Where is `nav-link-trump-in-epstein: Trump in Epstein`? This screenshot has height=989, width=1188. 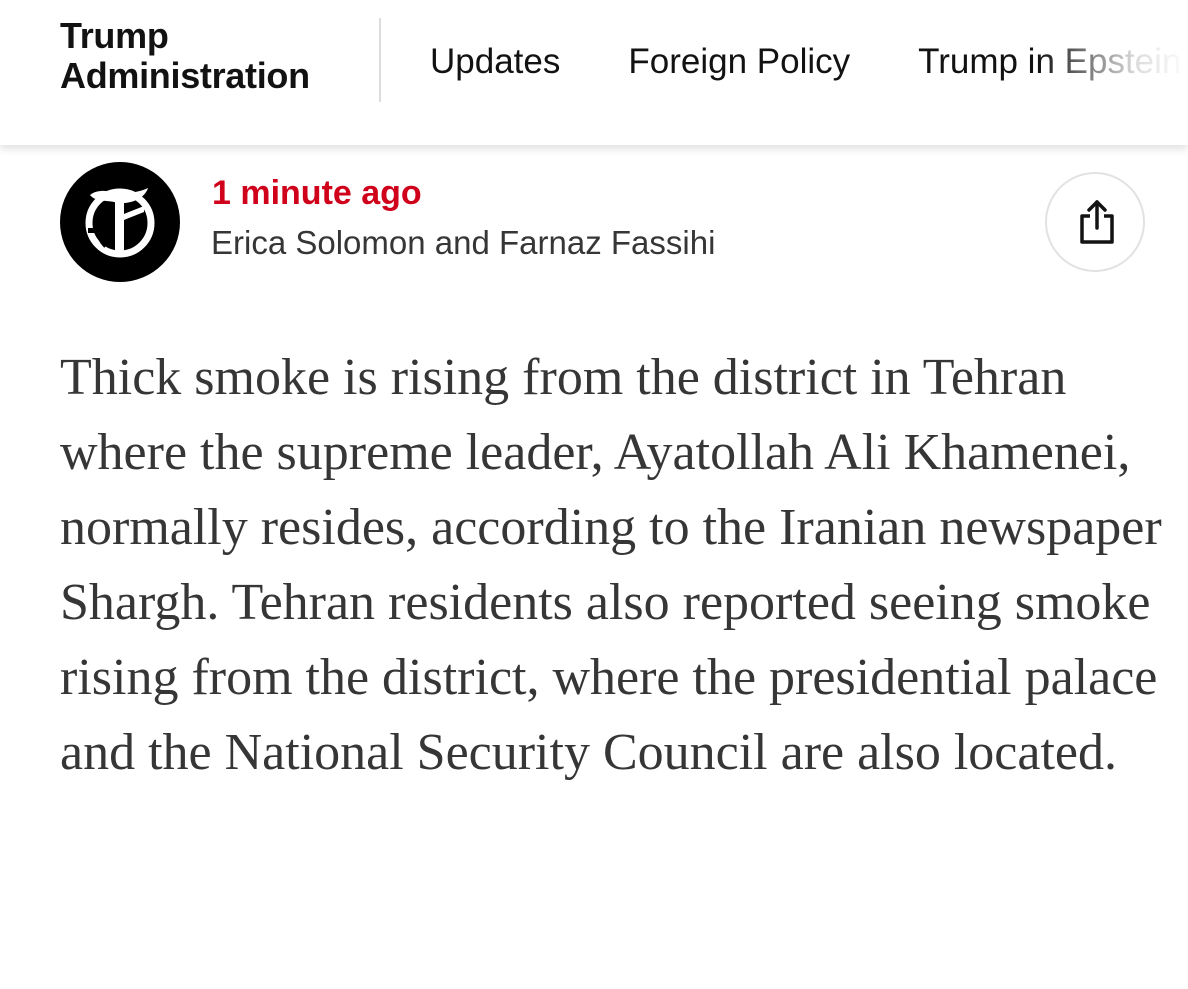 nav-link-trump-in-epstein: Trump in Epstein is located at coordinates (1049, 62).